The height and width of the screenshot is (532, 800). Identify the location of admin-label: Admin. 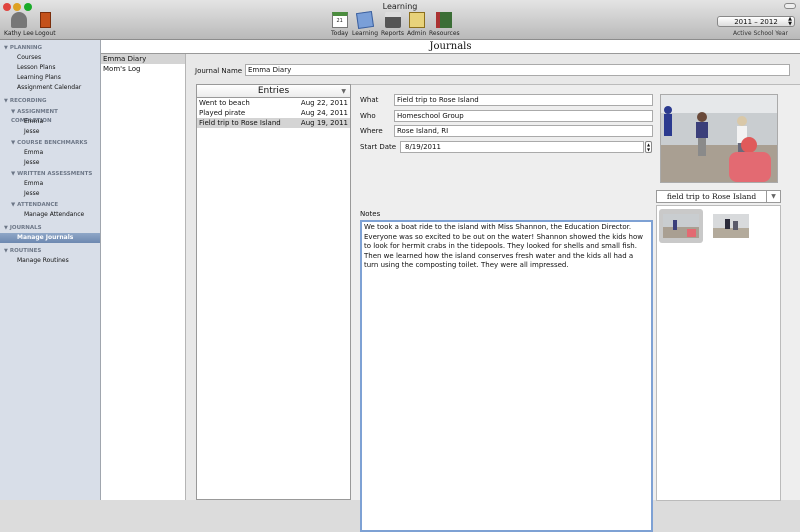
(417, 33).